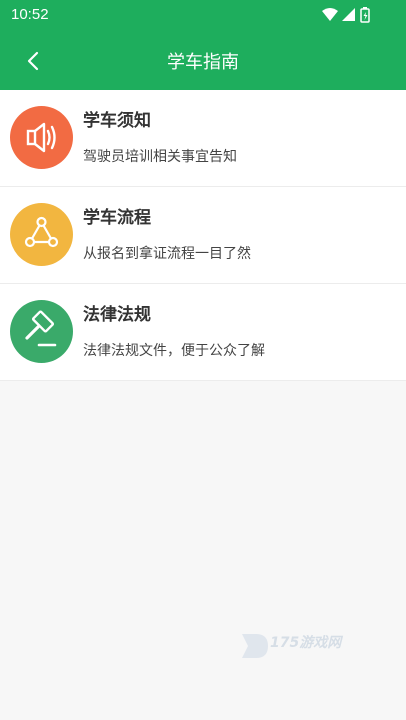 The height and width of the screenshot is (720, 406). I want to click on list-item-law: 法律法规 法律法规文件，便于公众了解, so click(203, 332).